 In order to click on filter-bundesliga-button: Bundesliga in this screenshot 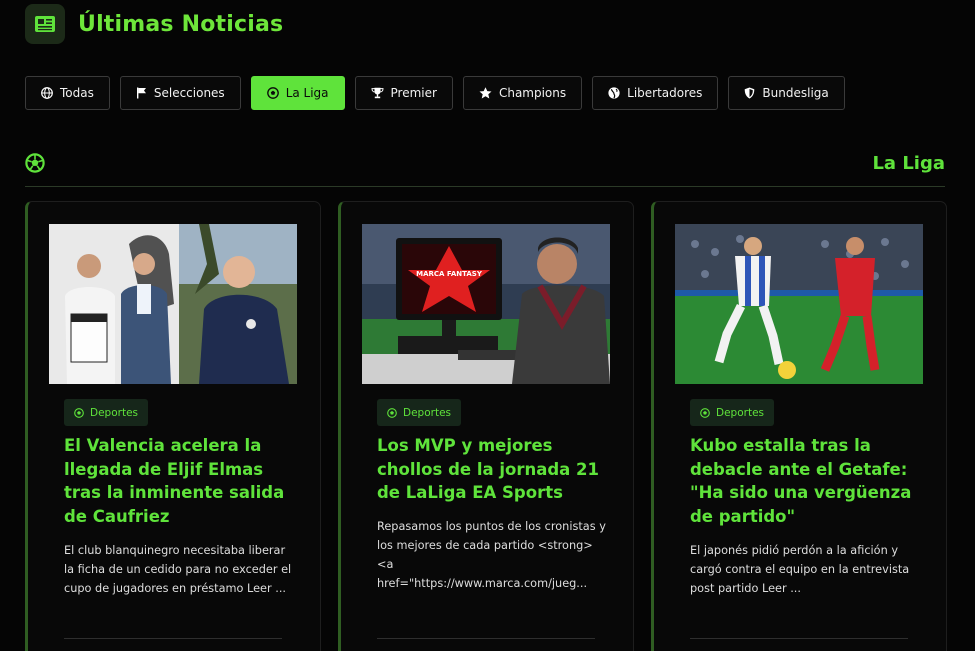, I will do `click(786, 93)`.